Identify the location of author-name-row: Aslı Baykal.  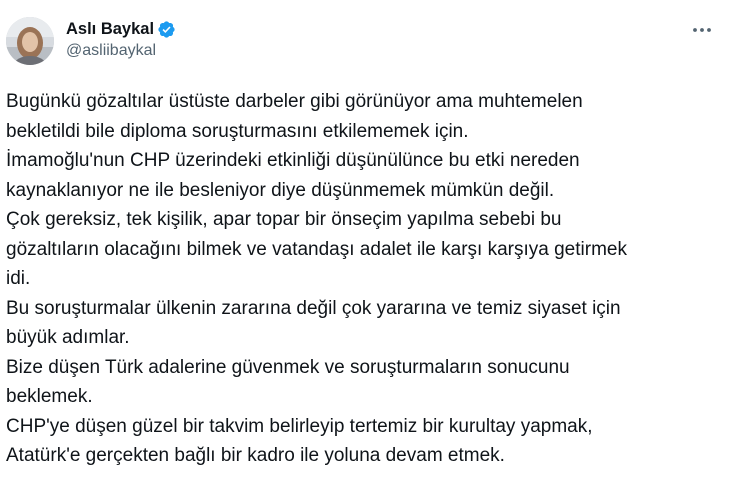
(121, 29).